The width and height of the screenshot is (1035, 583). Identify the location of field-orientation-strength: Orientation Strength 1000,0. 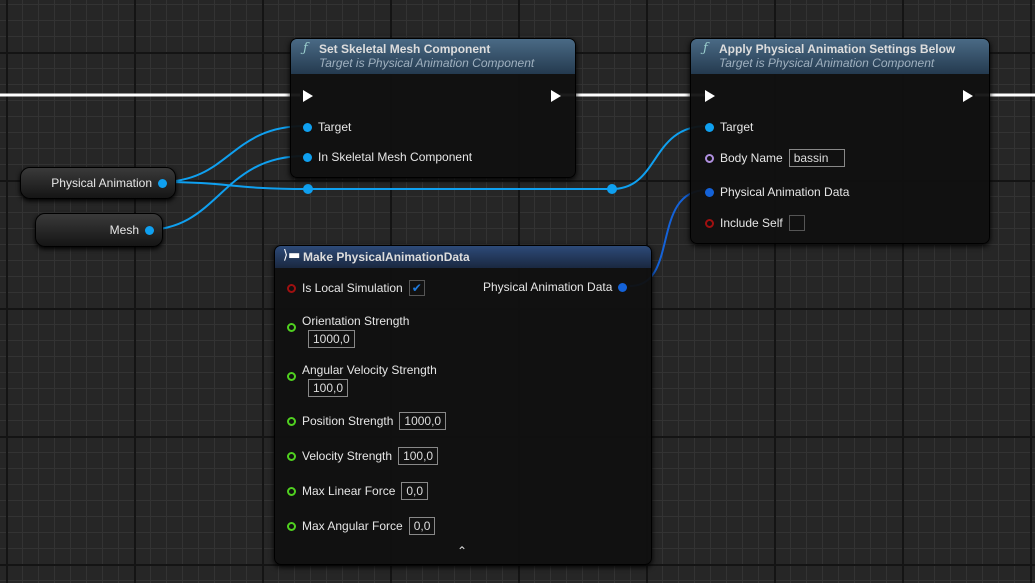
(348, 331).